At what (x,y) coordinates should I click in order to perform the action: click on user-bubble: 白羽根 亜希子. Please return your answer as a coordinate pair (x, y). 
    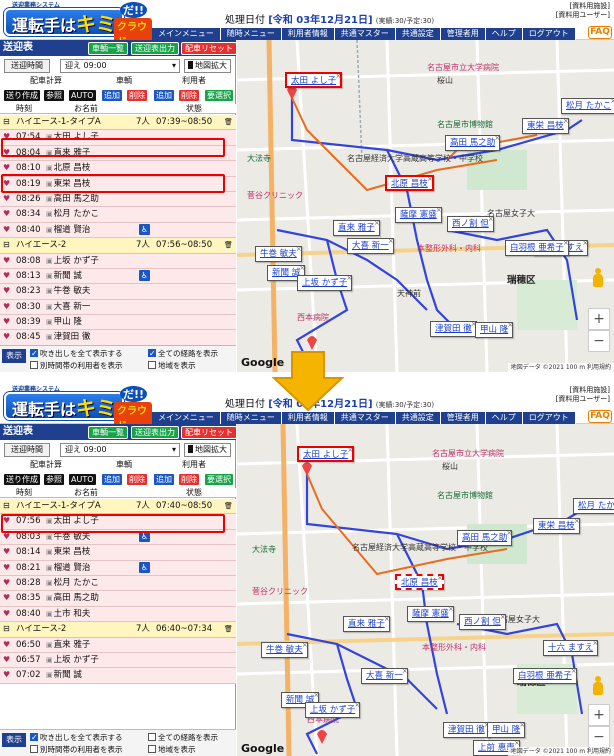
    Looking at the image, I should click on (545, 674).